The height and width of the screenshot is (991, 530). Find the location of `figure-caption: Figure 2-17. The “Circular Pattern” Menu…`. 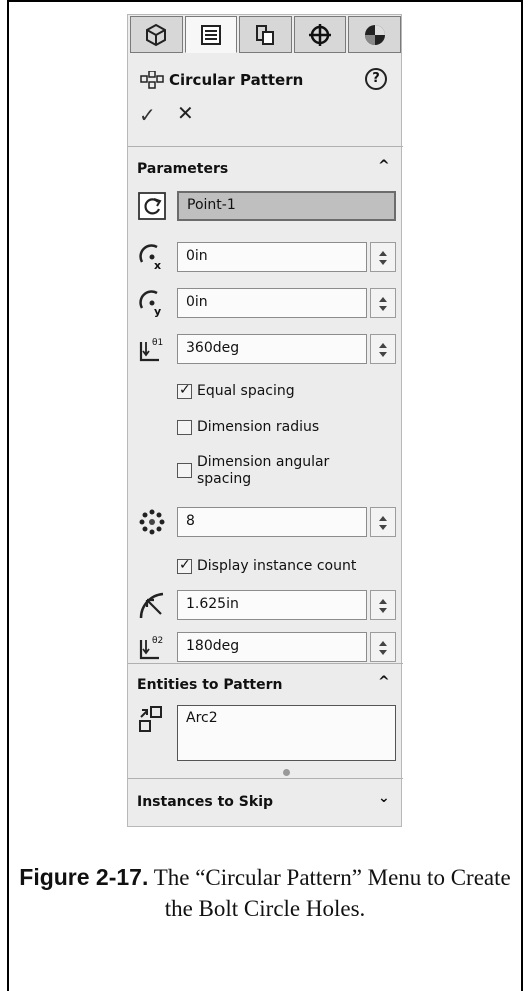

figure-caption: Figure 2-17. The “Circular Pattern” Menu… is located at coordinates (265, 893).